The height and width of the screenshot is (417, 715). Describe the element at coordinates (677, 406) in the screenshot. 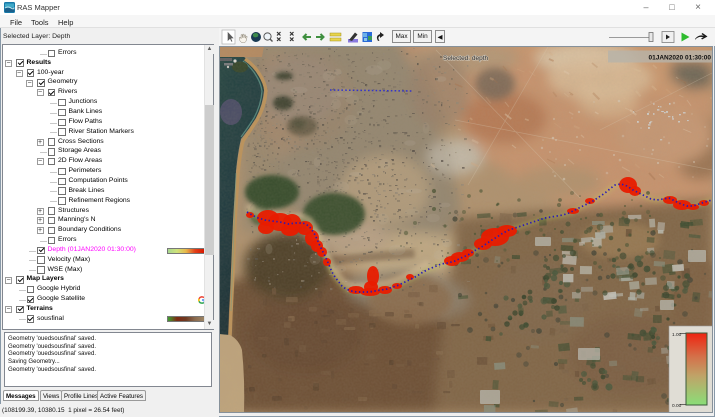

I see `svg-text: 0.00` at that location.